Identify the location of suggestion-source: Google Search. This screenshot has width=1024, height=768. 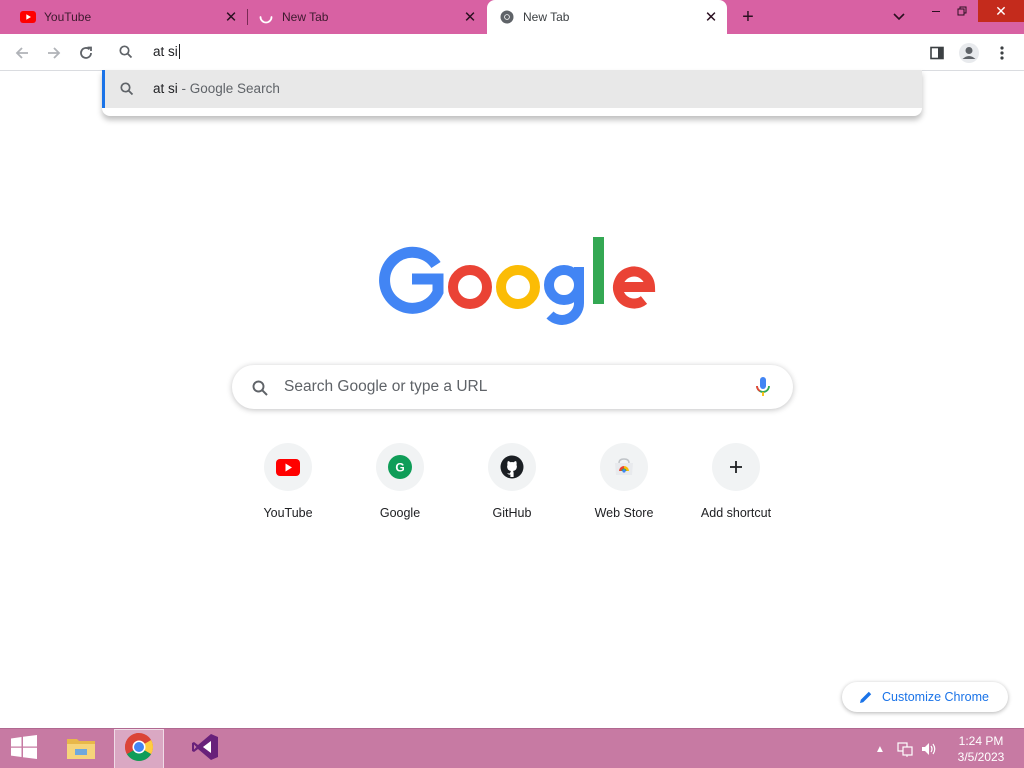
(234, 88).